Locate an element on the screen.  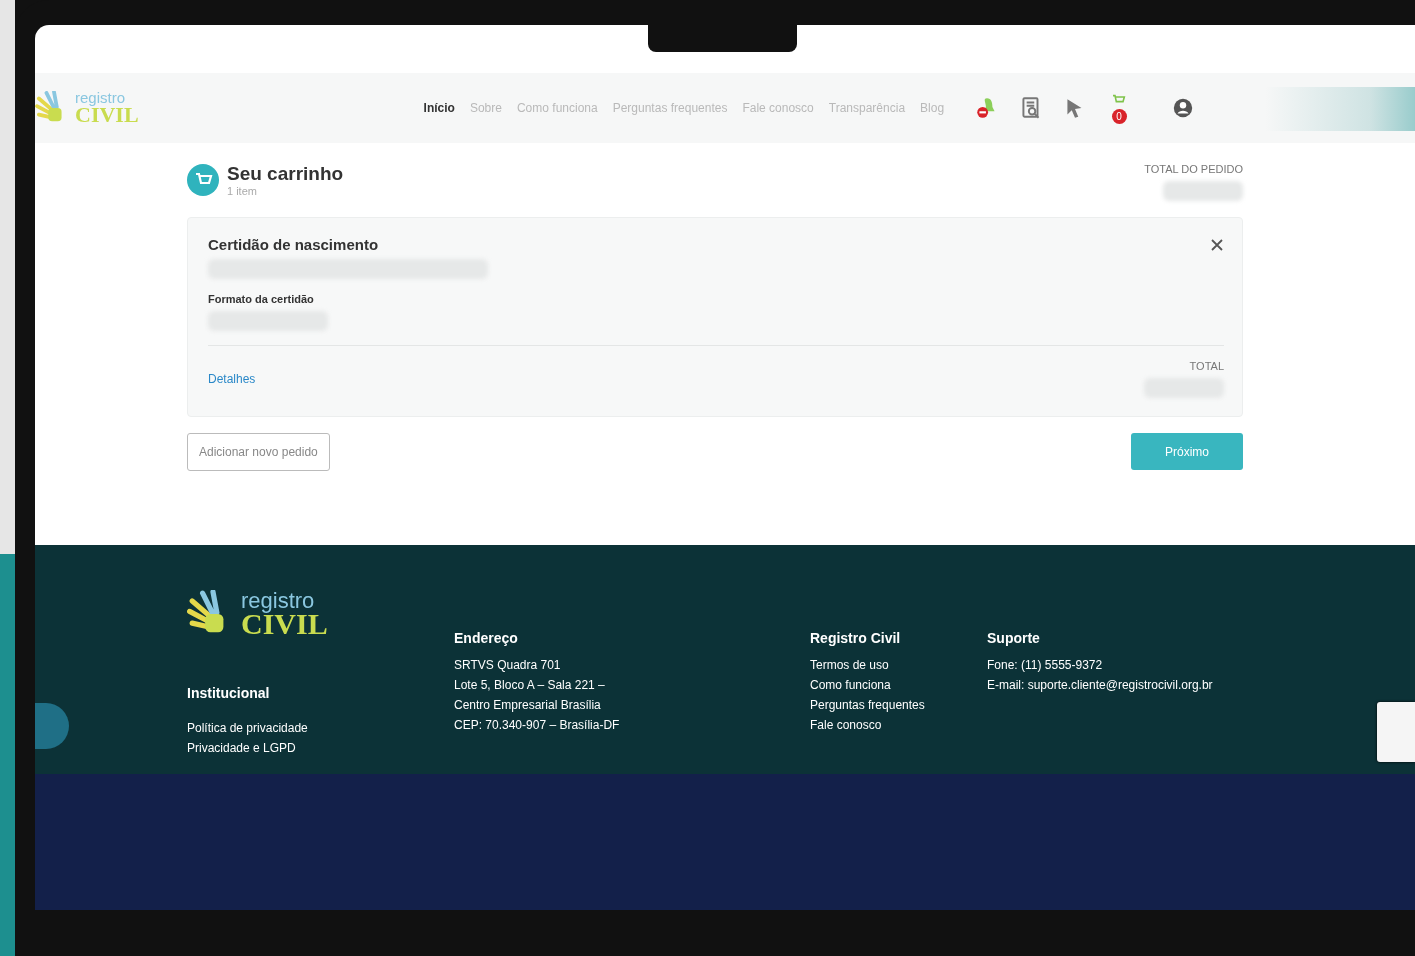
footer-info: CEP: 70.340-907 – Brasília-DF is located at coordinates (537, 725).